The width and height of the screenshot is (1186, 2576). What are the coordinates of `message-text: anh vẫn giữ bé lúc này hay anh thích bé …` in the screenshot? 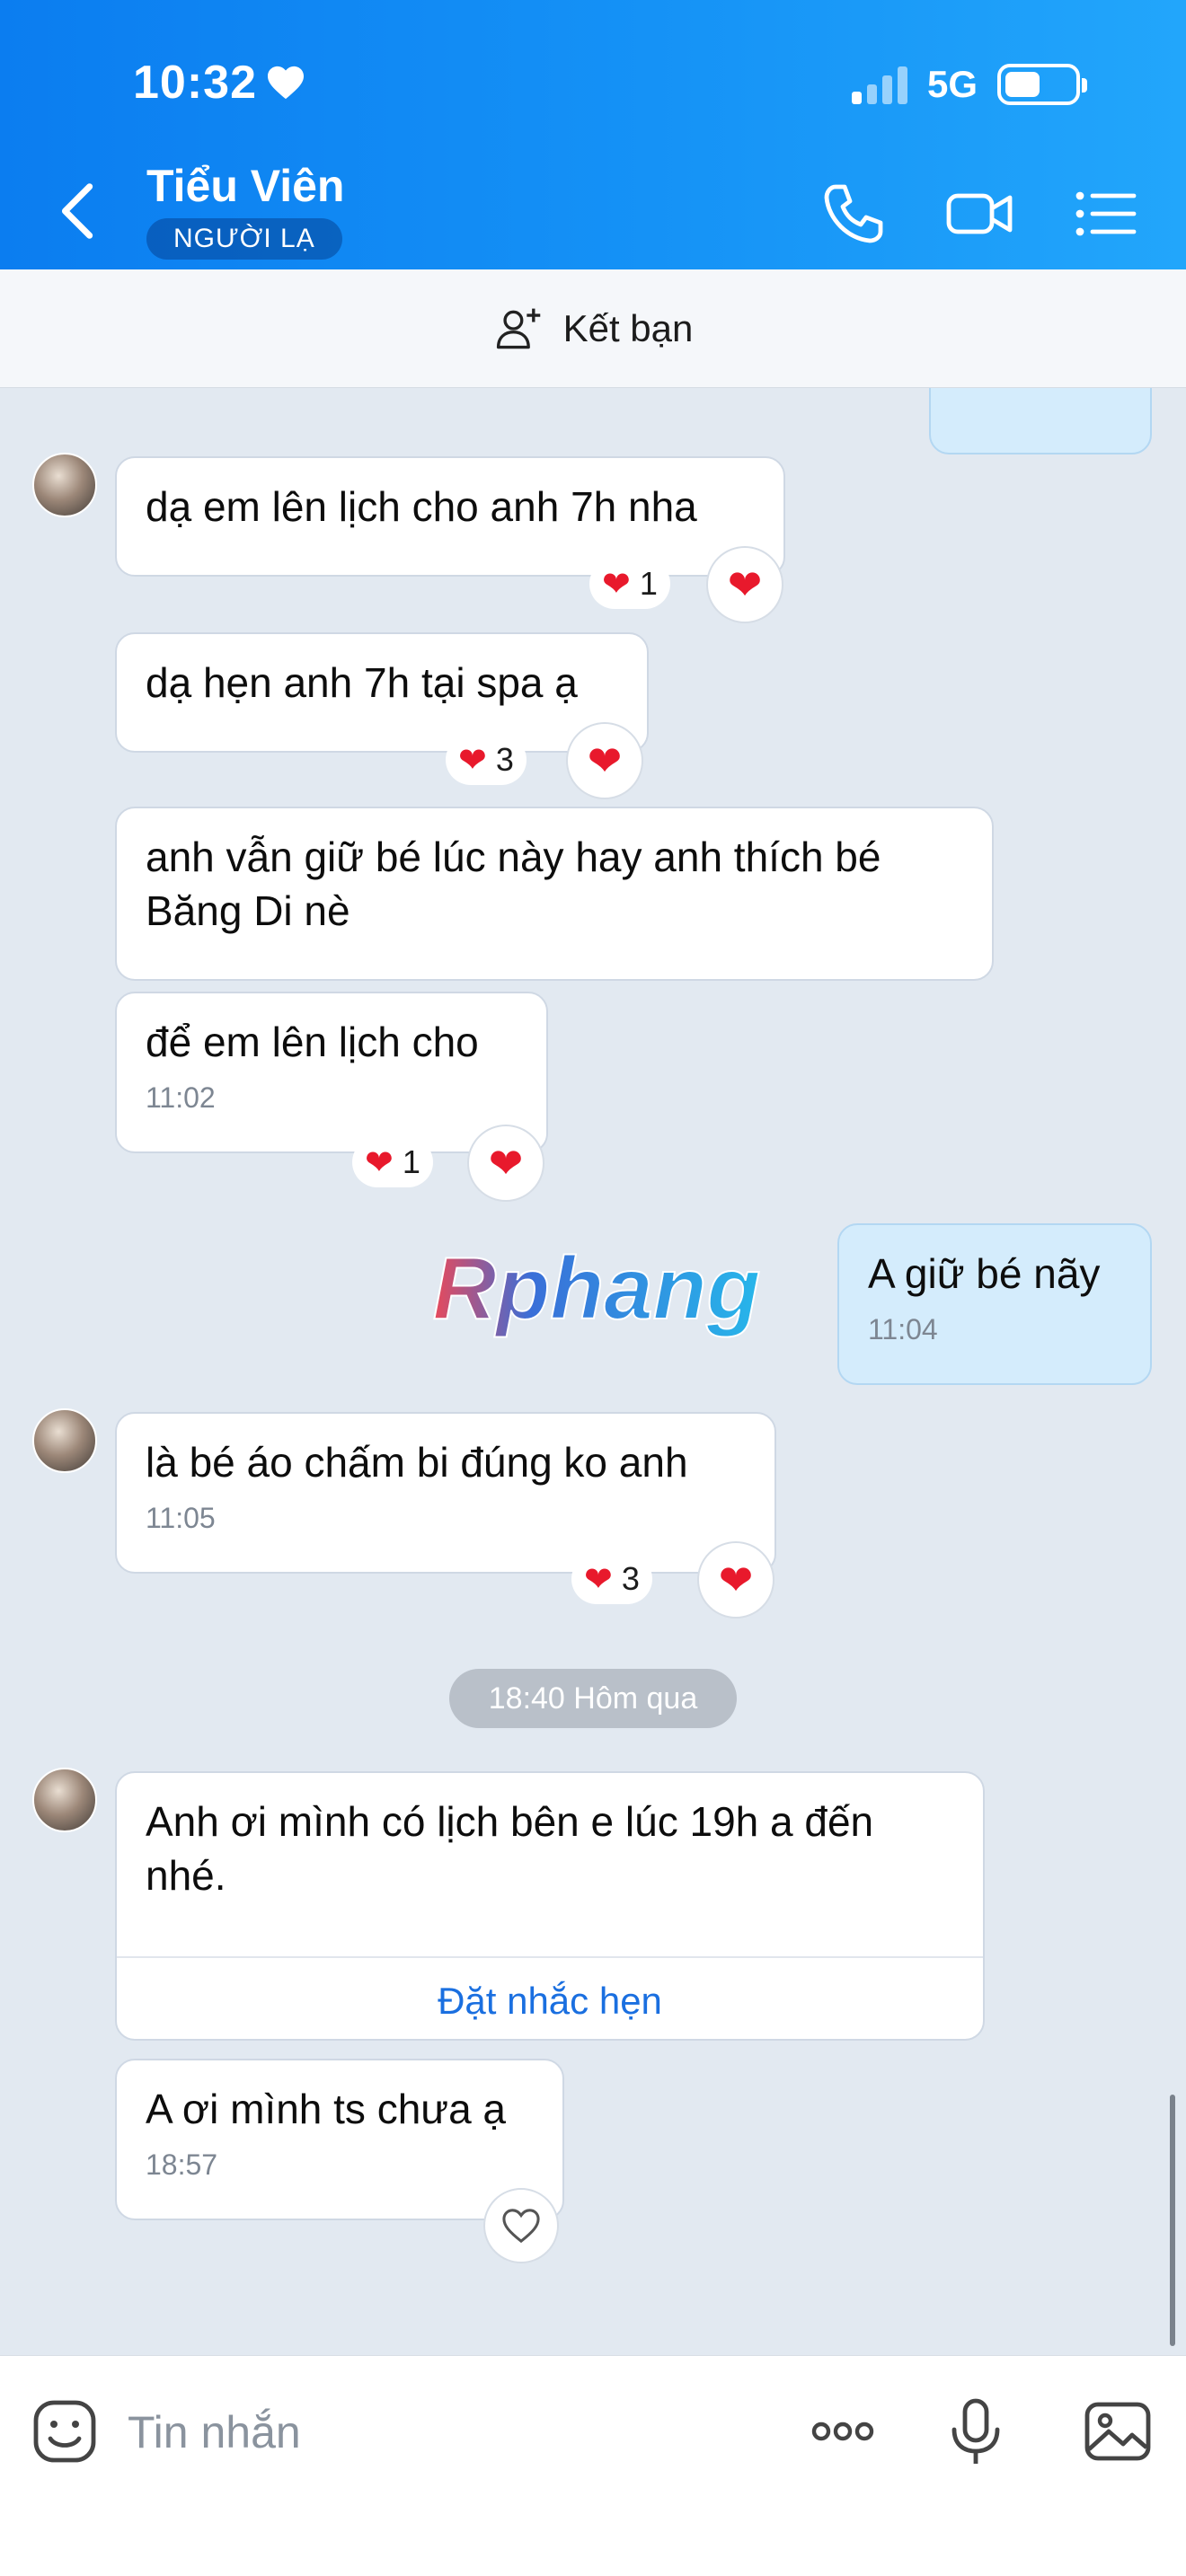 It's located at (513, 884).